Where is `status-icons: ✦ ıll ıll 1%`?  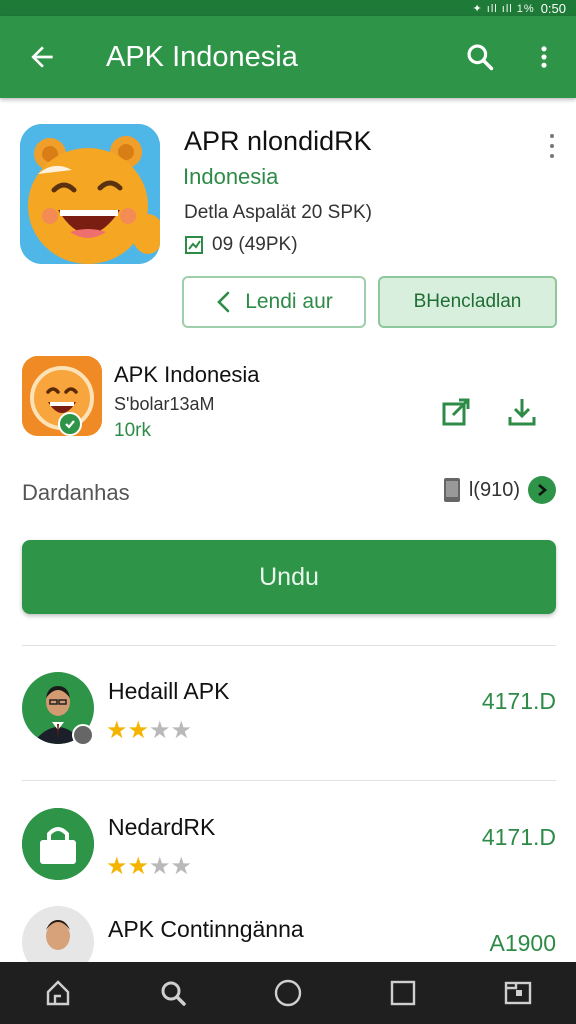 status-icons: ✦ ıll ıll 1% is located at coordinates (503, 8).